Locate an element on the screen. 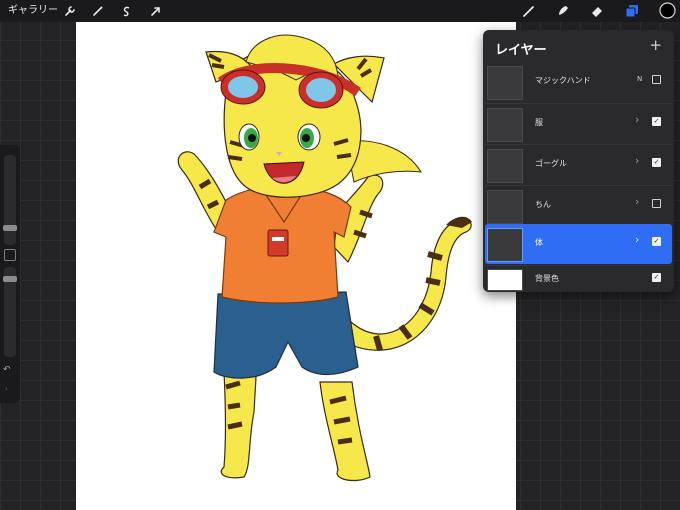 The image size is (680, 510). opacity-handle is located at coordinates (10, 279).